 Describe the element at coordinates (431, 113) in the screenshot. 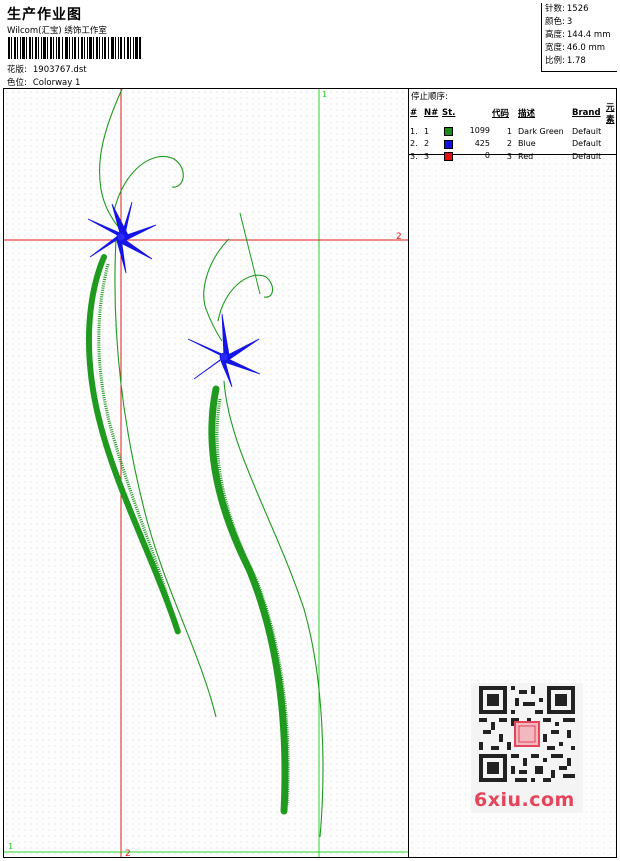

I see `col-needle: N#` at that location.